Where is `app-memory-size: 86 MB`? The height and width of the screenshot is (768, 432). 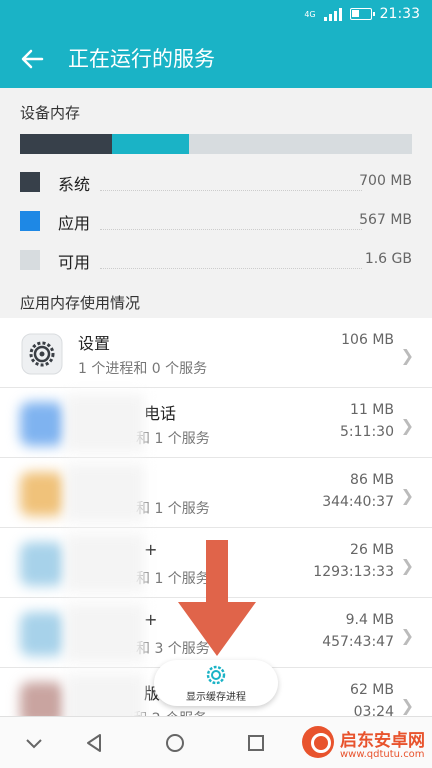
app-memory-size: 86 MB is located at coordinates (372, 480).